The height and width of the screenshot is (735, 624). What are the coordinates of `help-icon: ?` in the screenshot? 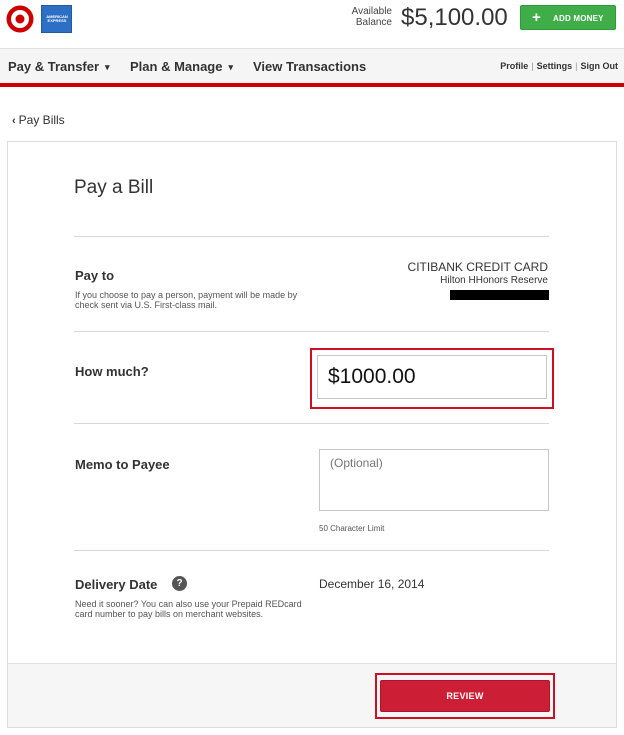 It's located at (179, 583).